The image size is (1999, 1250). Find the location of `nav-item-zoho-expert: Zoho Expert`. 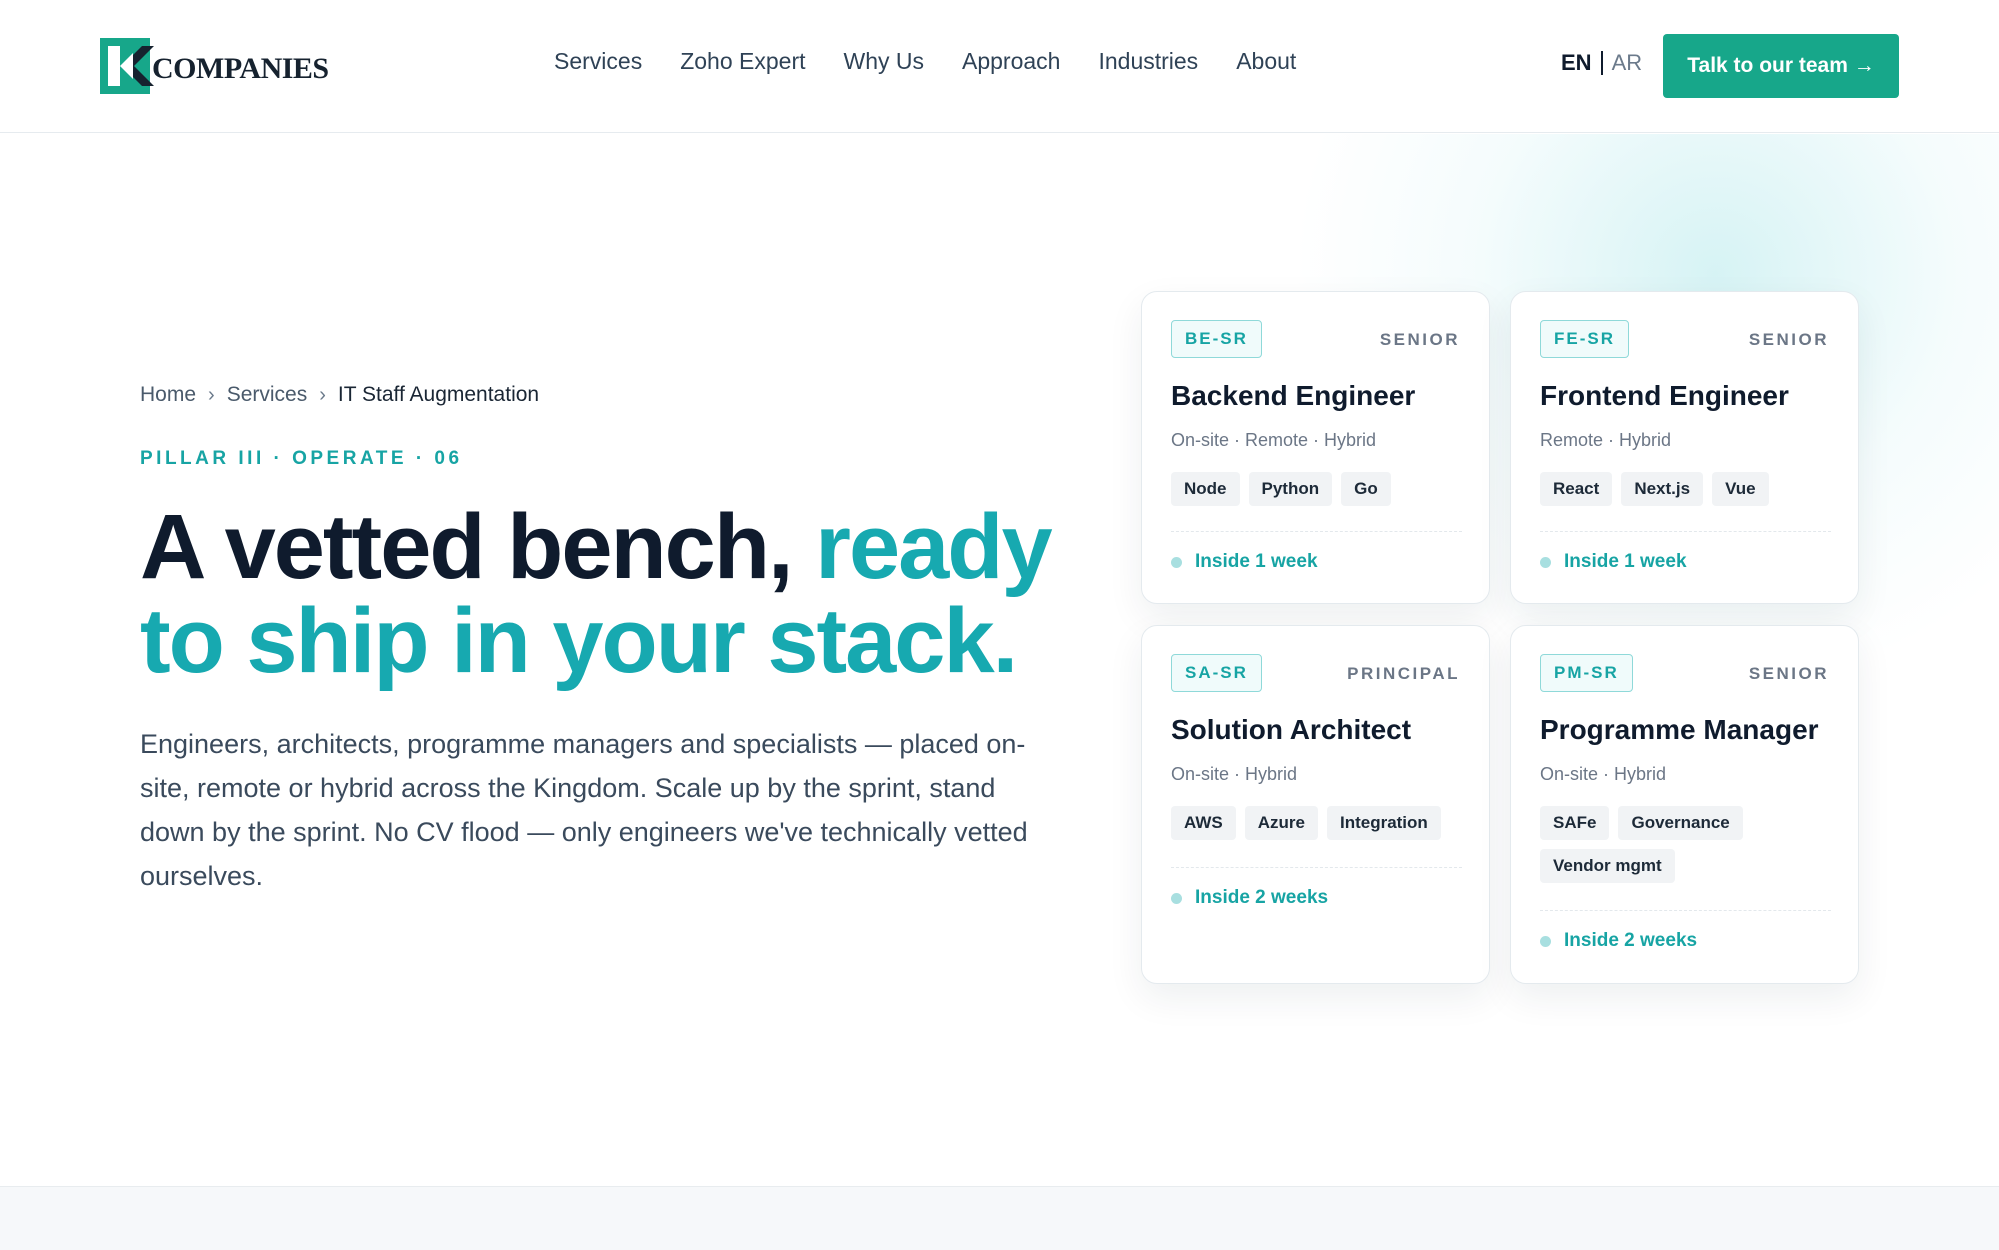

nav-item-zoho-expert: Zoho Expert is located at coordinates (742, 61).